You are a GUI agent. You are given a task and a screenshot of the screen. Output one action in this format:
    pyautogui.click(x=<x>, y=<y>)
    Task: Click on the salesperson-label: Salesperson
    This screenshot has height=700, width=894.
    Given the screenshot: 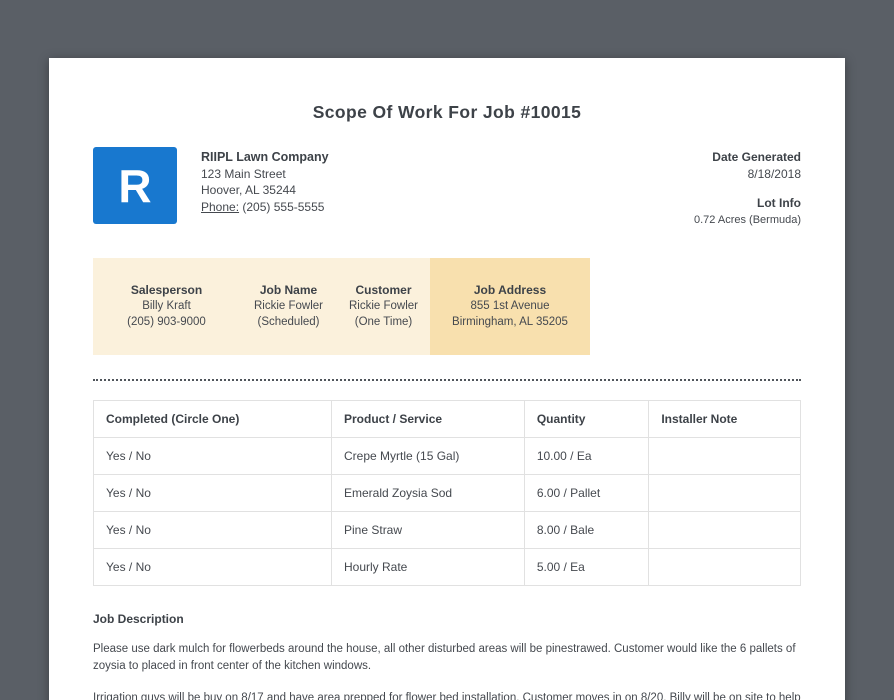 What is the action you would take?
    pyautogui.click(x=166, y=290)
    